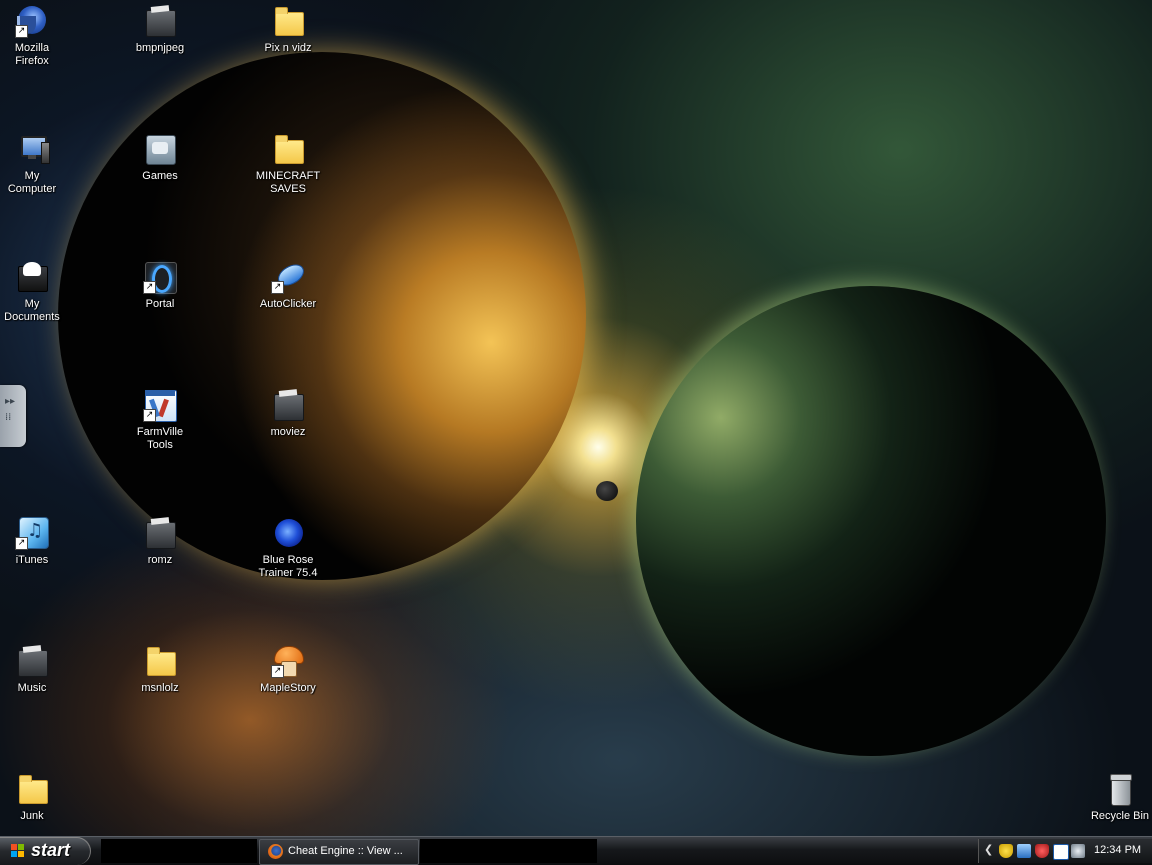 Image resolution: width=1152 pixels, height=865 pixels. What do you see at coordinates (160, 149) in the screenshot?
I see `games-folder-icon` at bounding box center [160, 149].